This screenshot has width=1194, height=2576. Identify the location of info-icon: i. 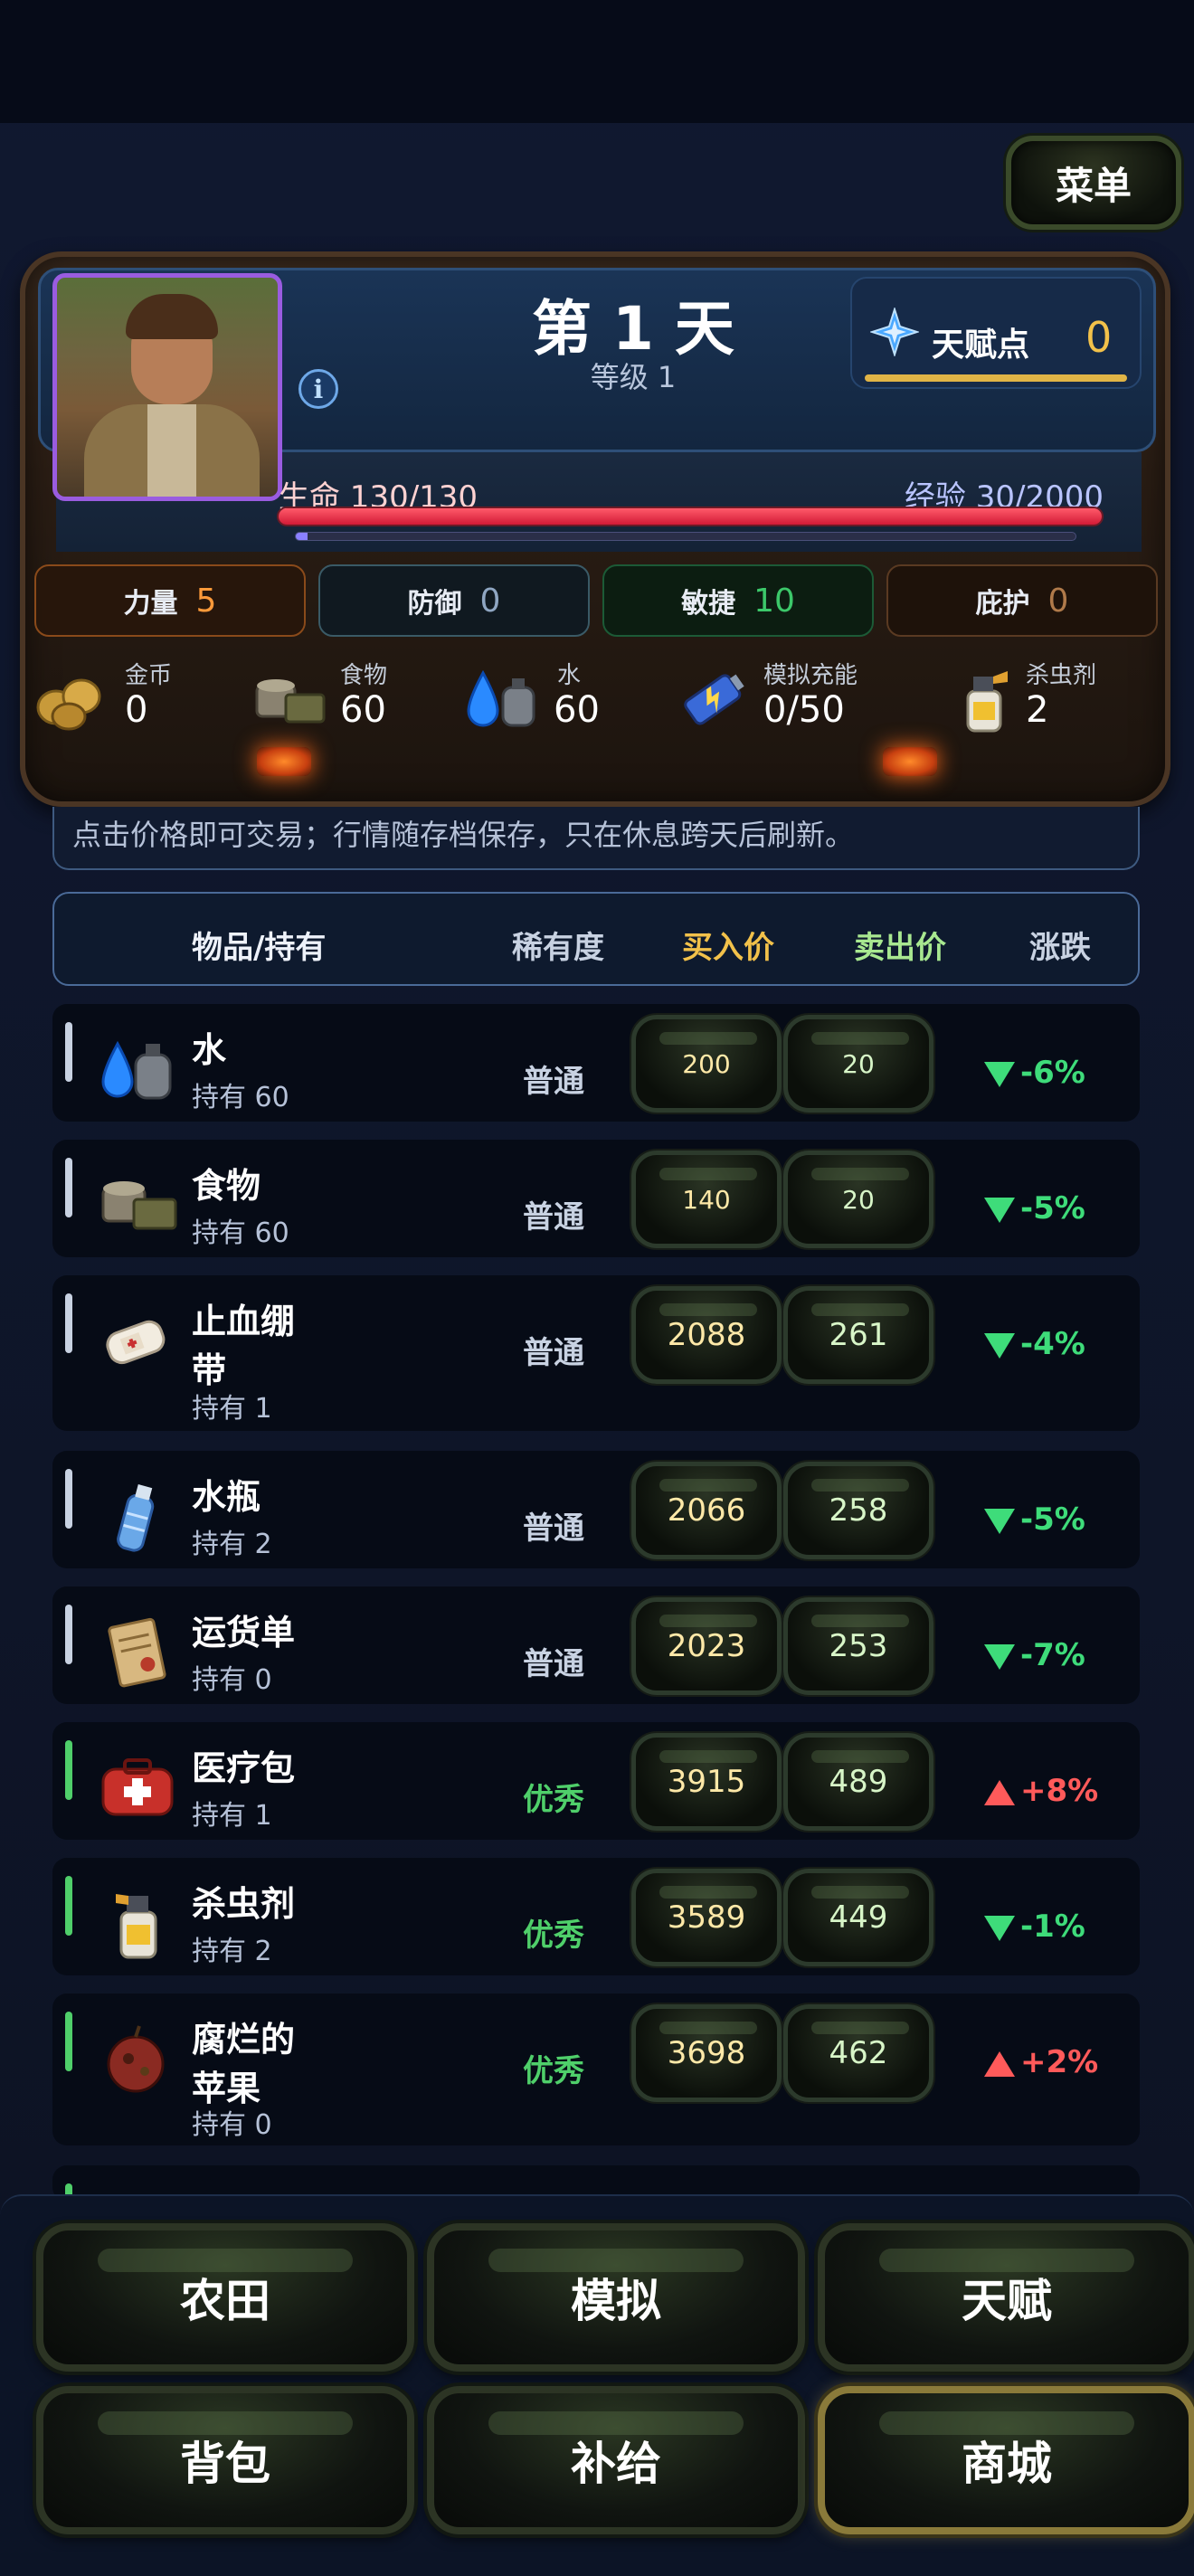
(318, 389).